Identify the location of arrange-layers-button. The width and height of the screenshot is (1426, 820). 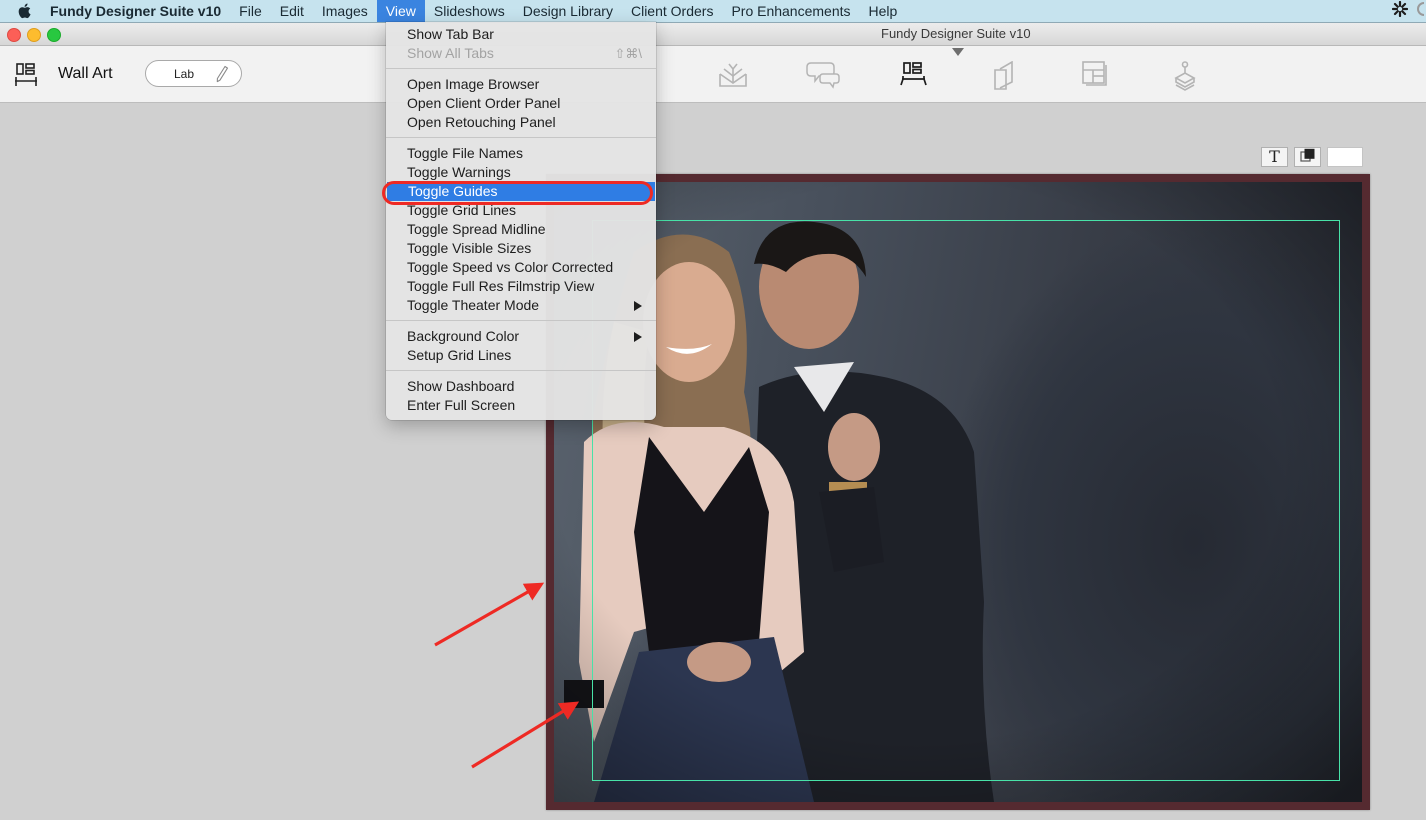
(1307, 157).